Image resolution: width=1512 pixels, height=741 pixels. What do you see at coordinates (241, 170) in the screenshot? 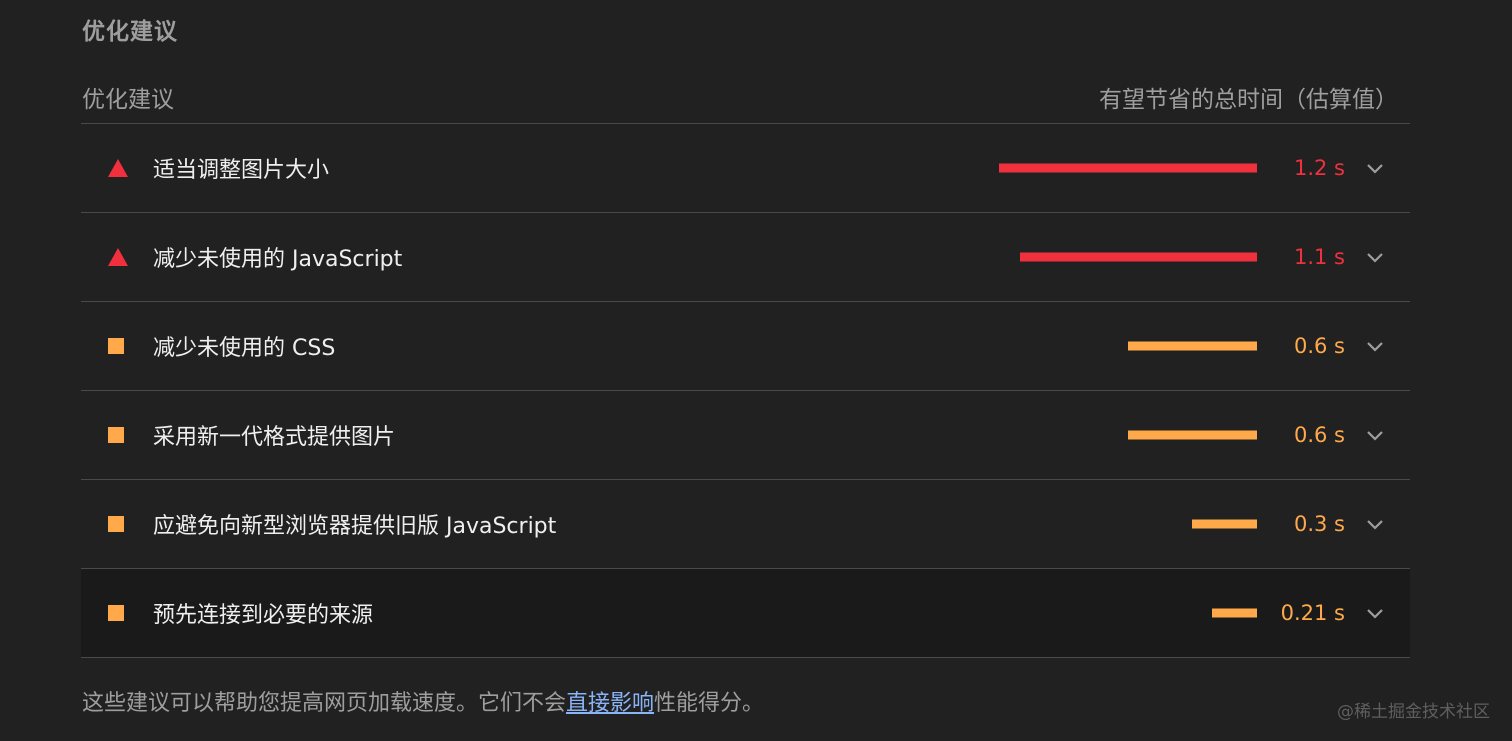
I see `opportunity-label: 适当调整图片大小` at bounding box center [241, 170].